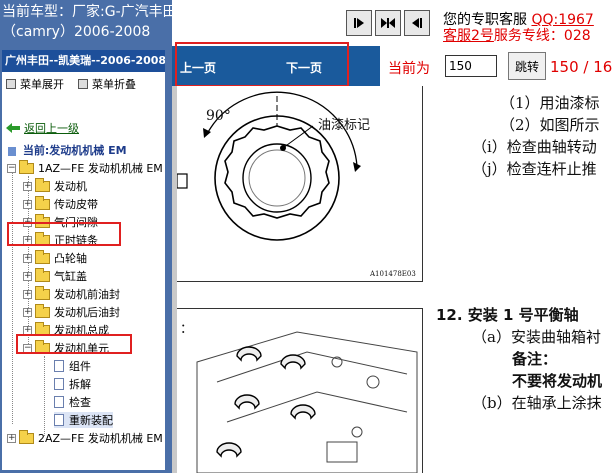 The width and height of the screenshot is (612, 473). I want to click on car-title-line1: 当前车型：厂家:G-广汽丰田凯美瑞, so click(87, 12).